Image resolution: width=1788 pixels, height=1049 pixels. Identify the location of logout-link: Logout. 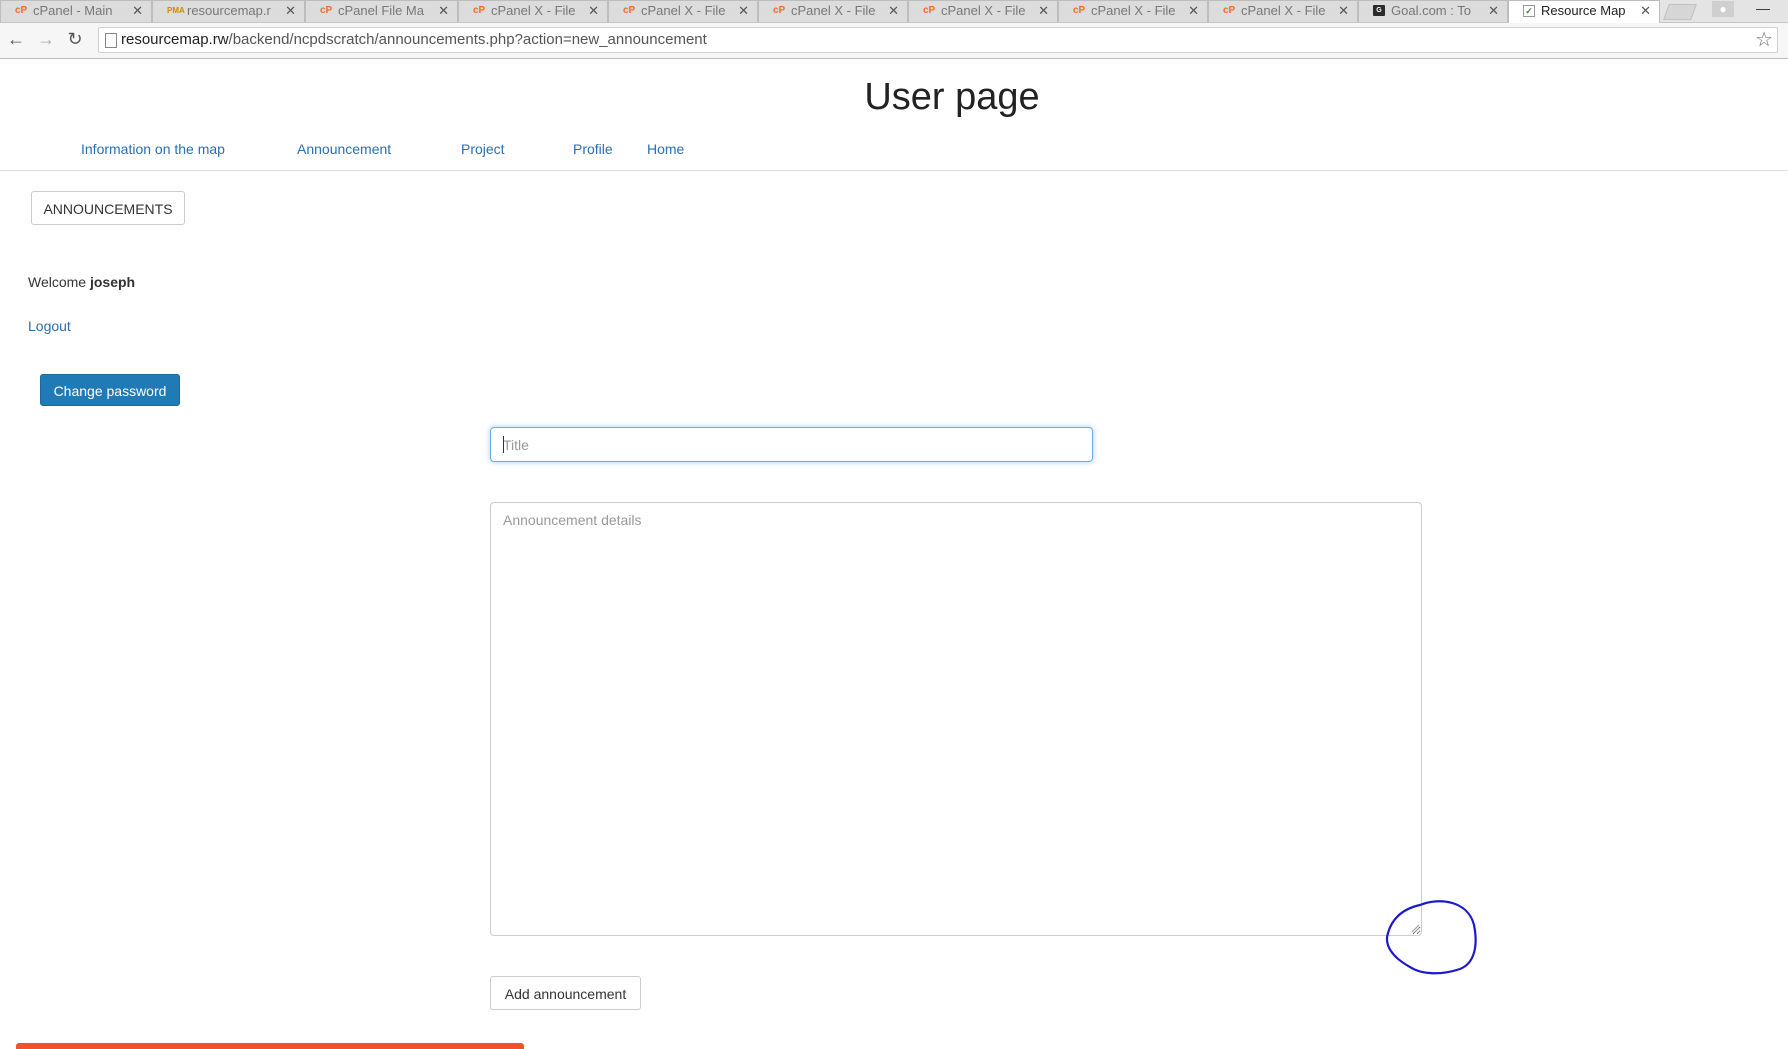
(49, 326).